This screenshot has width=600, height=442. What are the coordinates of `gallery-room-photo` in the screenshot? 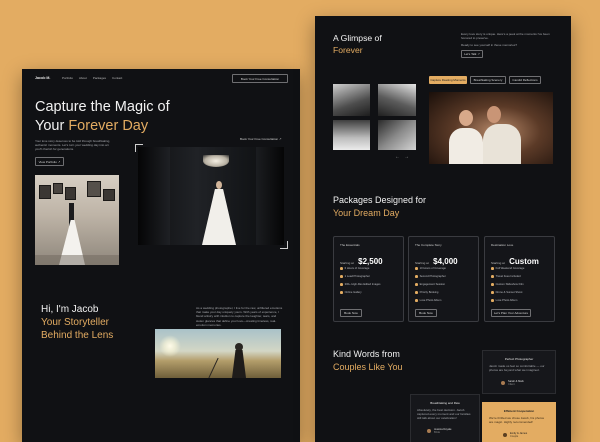 It's located at (77, 220).